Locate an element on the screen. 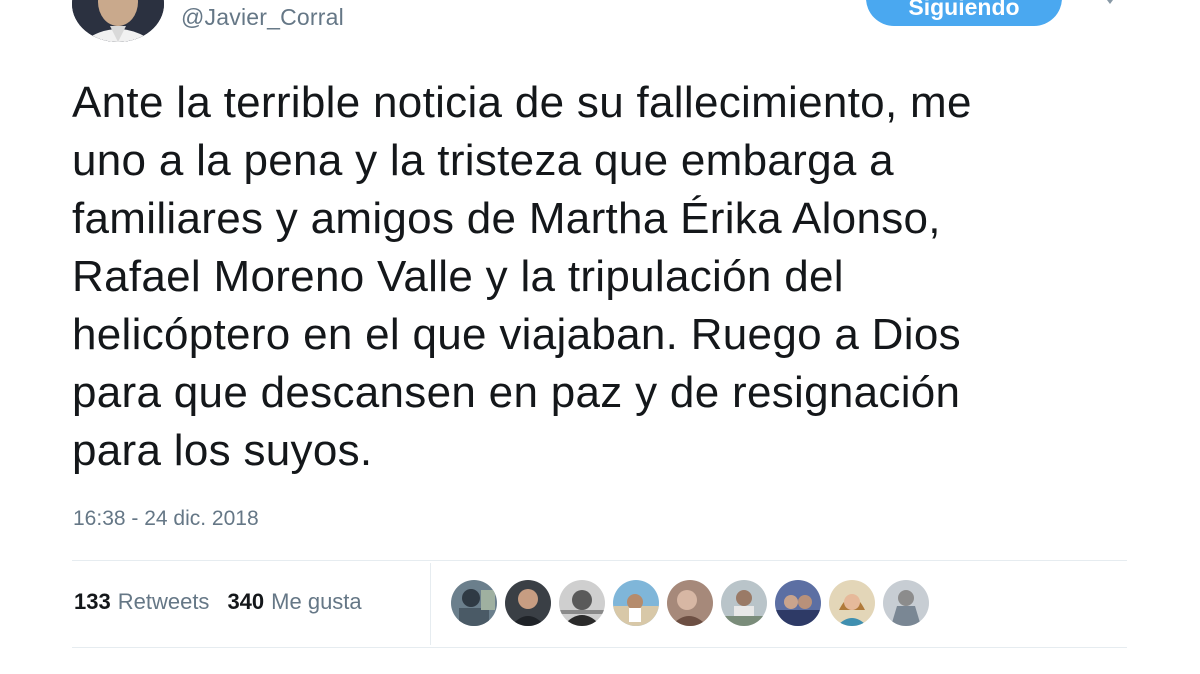 This screenshot has width=1200, height=674. author-avatar is located at coordinates (118, 21).